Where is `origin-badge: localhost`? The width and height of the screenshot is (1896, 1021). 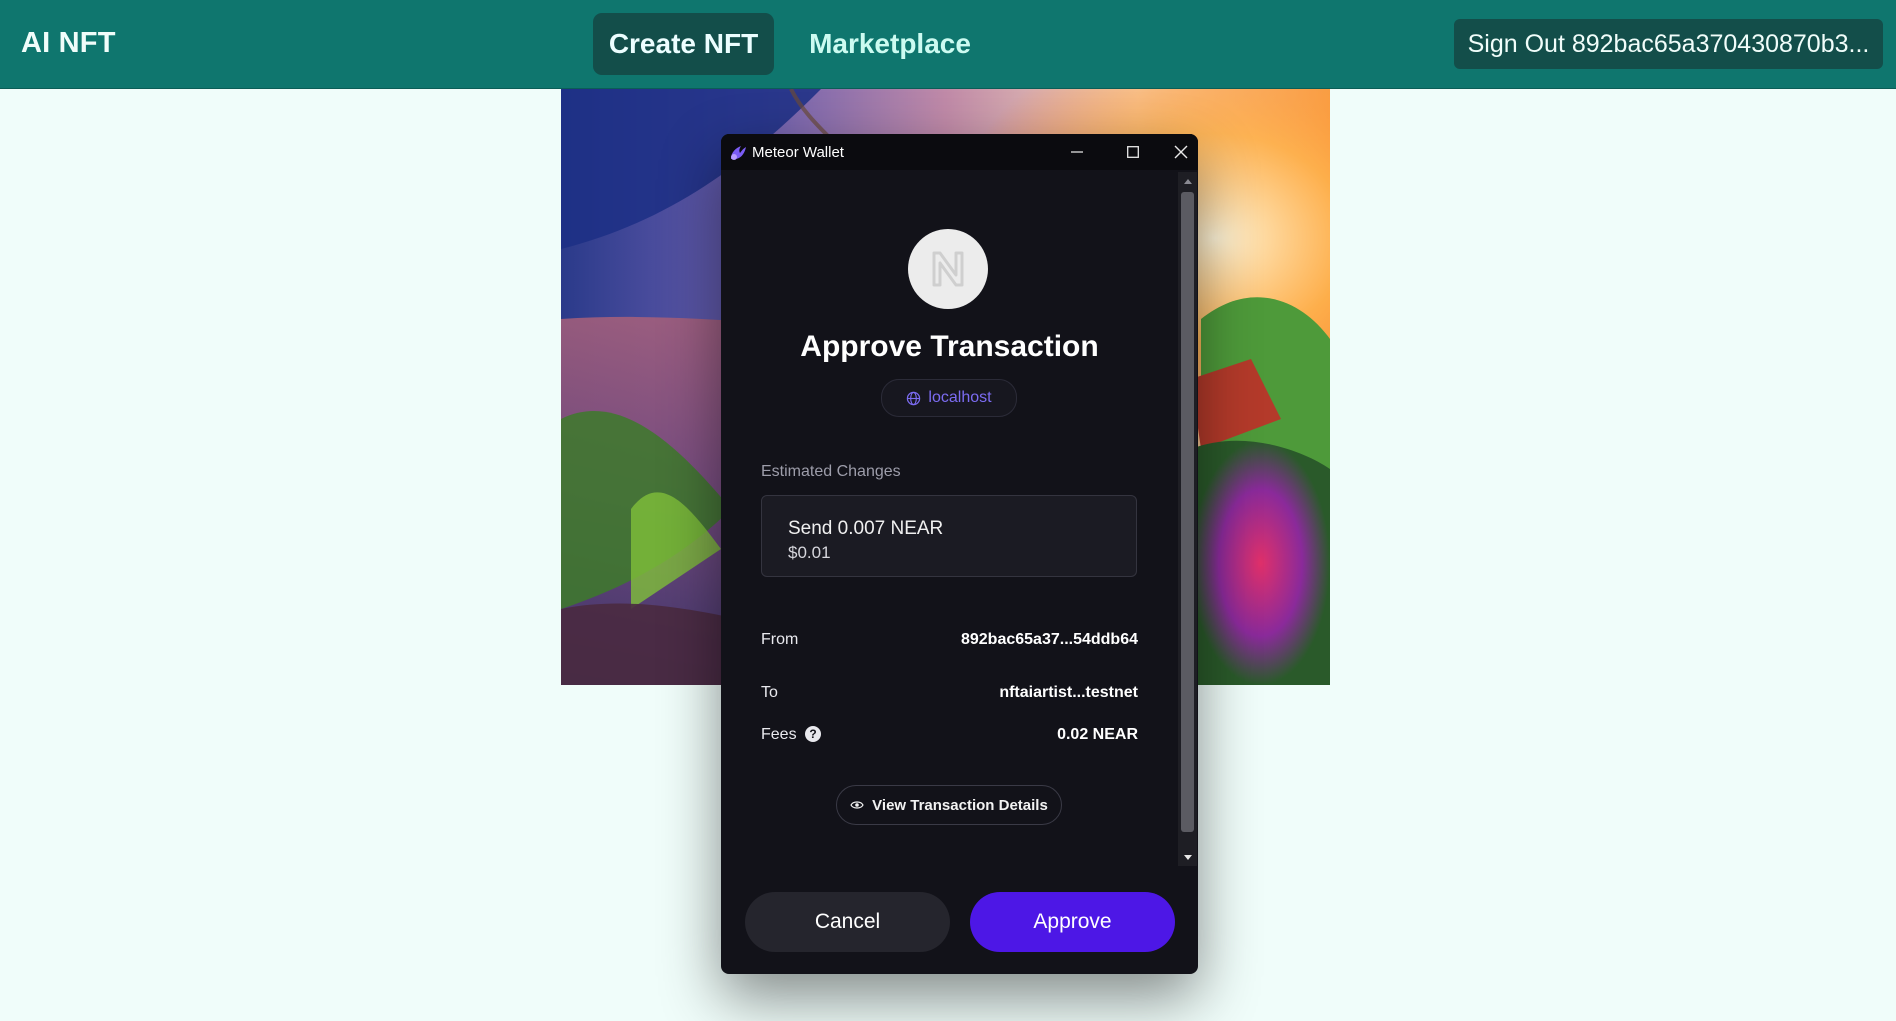 origin-badge: localhost is located at coordinates (949, 398).